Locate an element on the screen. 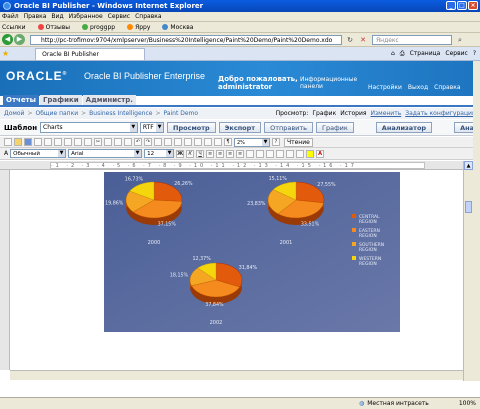 Image resolution: width=480 pixels, height=409 pixels. forward-icon: ▶ is located at coordinates (19, 39).